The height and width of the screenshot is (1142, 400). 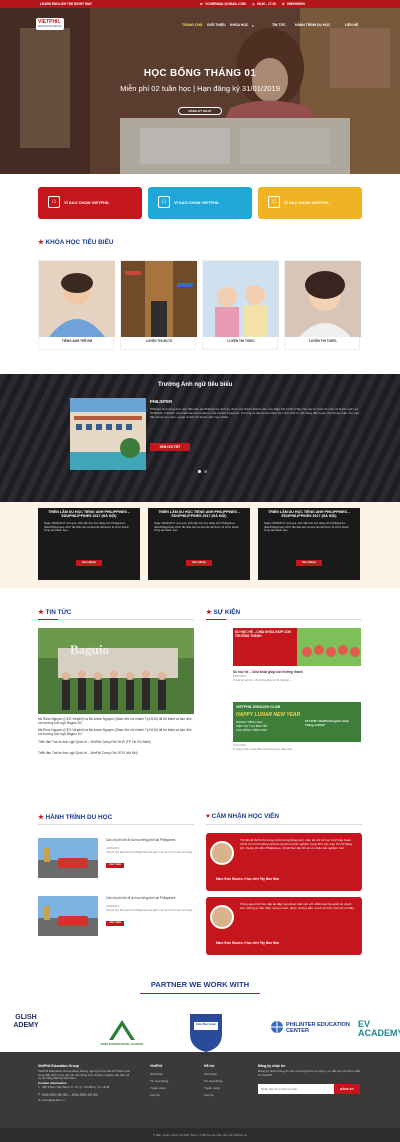 I want to click on nav-courses: KHÓA HỌC, so click(x=239, y=25).